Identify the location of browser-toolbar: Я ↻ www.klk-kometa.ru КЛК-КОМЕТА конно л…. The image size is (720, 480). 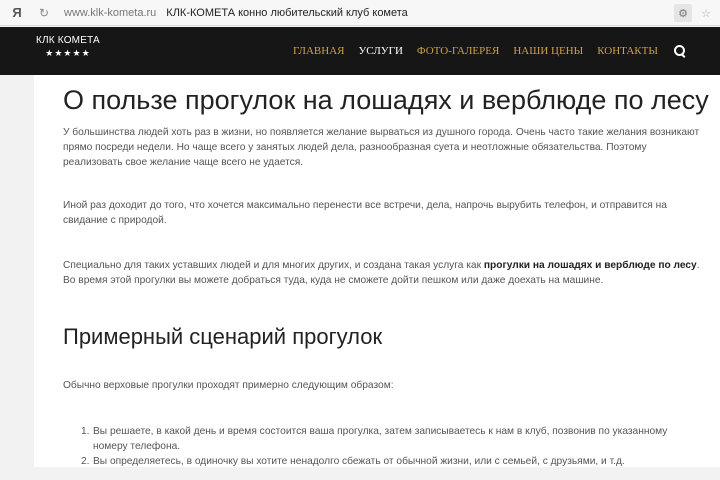
(360, 13).